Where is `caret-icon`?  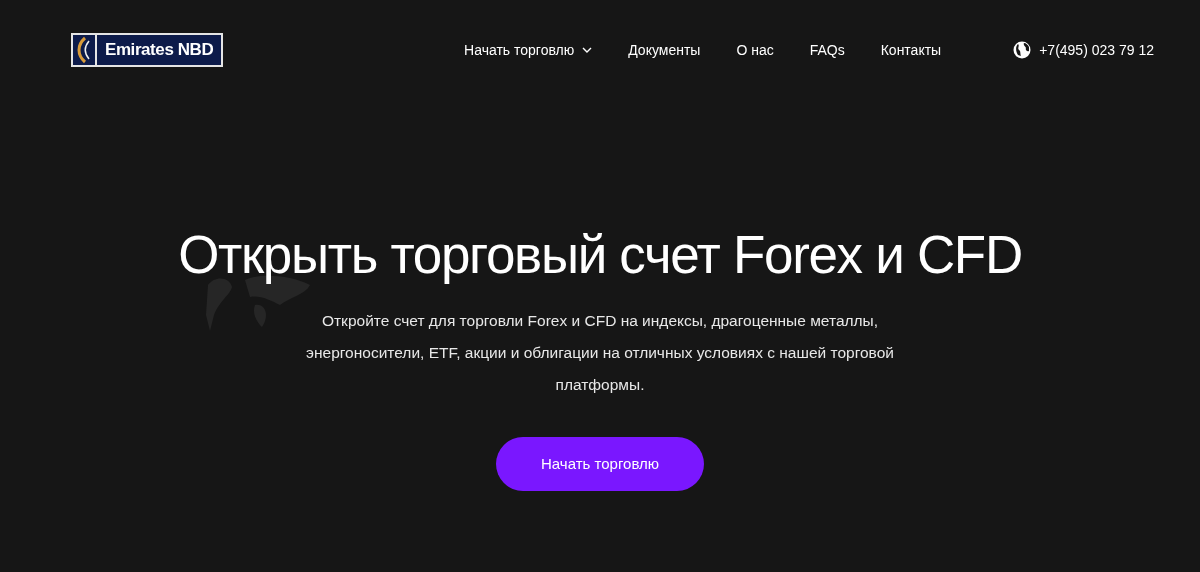 caret-icon is located at coordinates (587, 50).